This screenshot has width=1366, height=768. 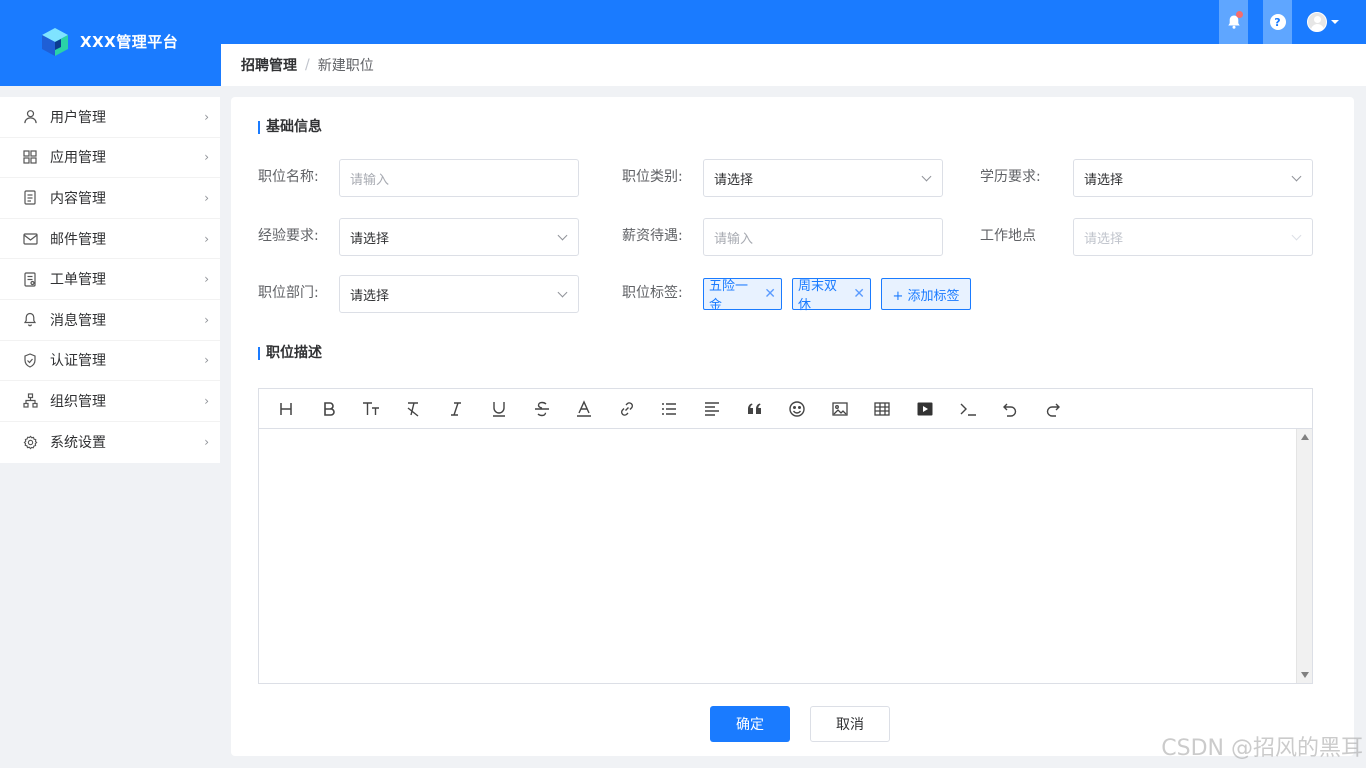 I want to click on italic-icon, so click(x=456, y=409).